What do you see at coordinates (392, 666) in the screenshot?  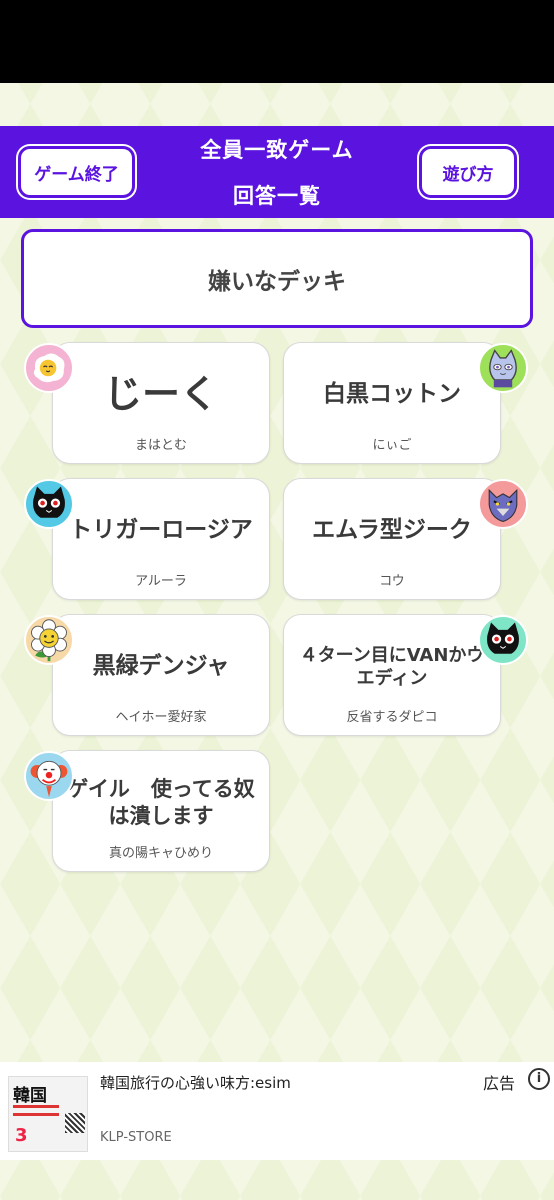 I see `answer-text: ４ターン目にVANかウエディン` at bounding box center [392, 666].